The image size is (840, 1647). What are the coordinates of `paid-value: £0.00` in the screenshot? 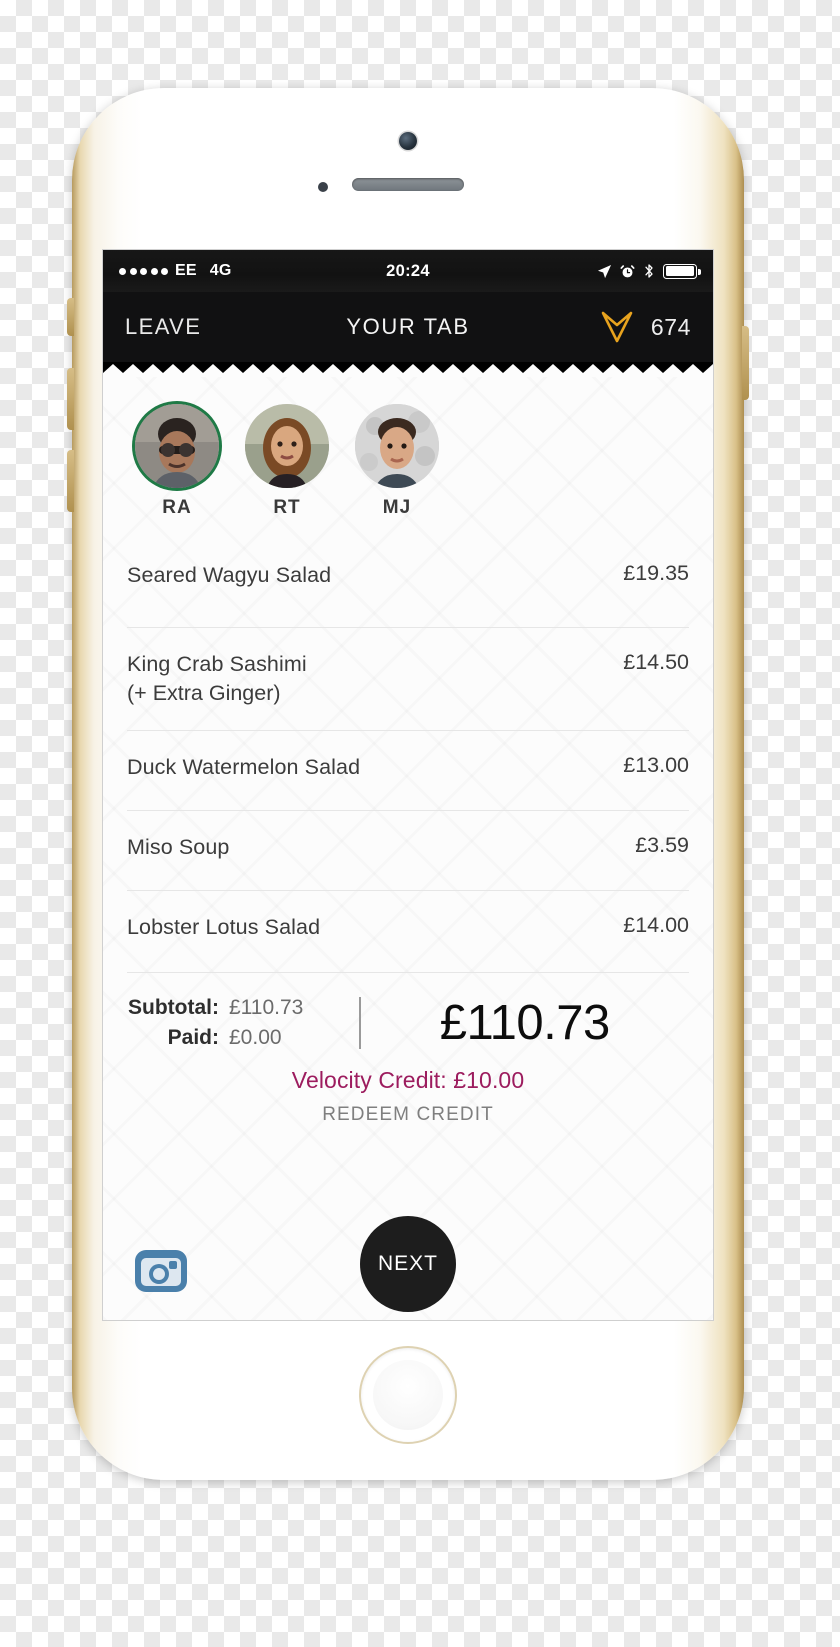 It's located at (255, 1038).